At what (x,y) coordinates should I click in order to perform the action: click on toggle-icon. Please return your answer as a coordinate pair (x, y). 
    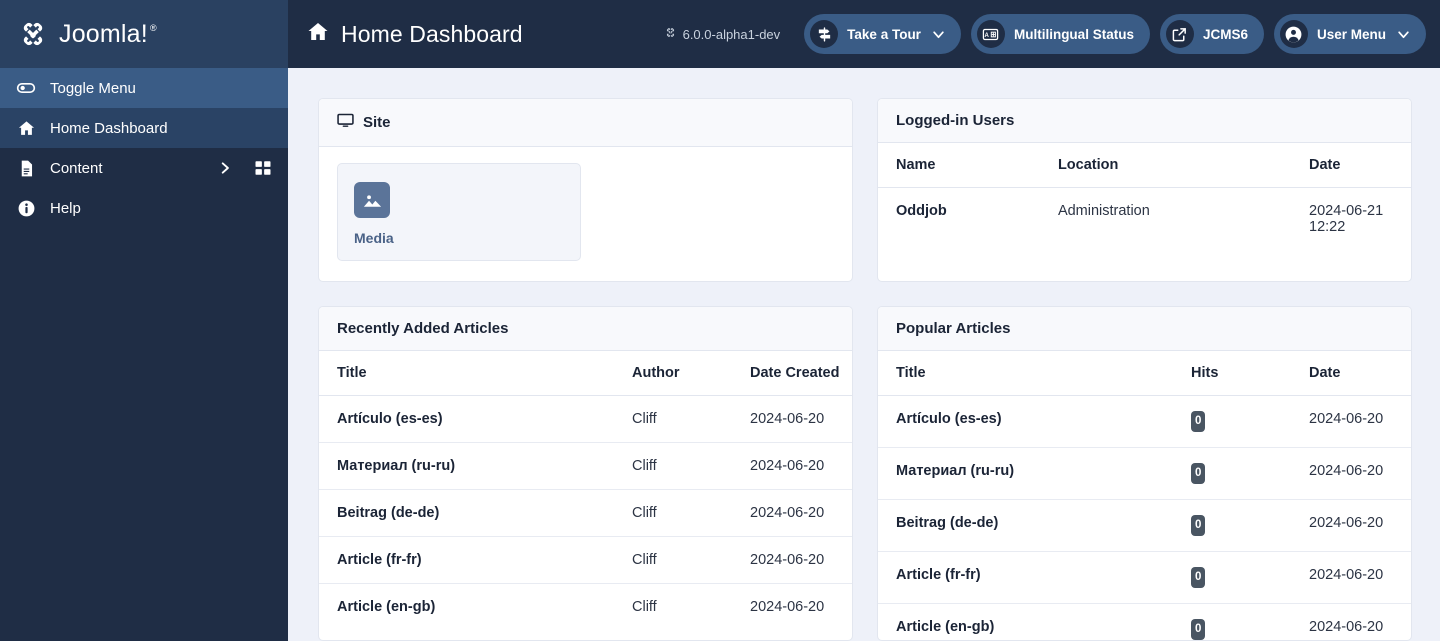
    Looking at the image, I should click on (26, 88).